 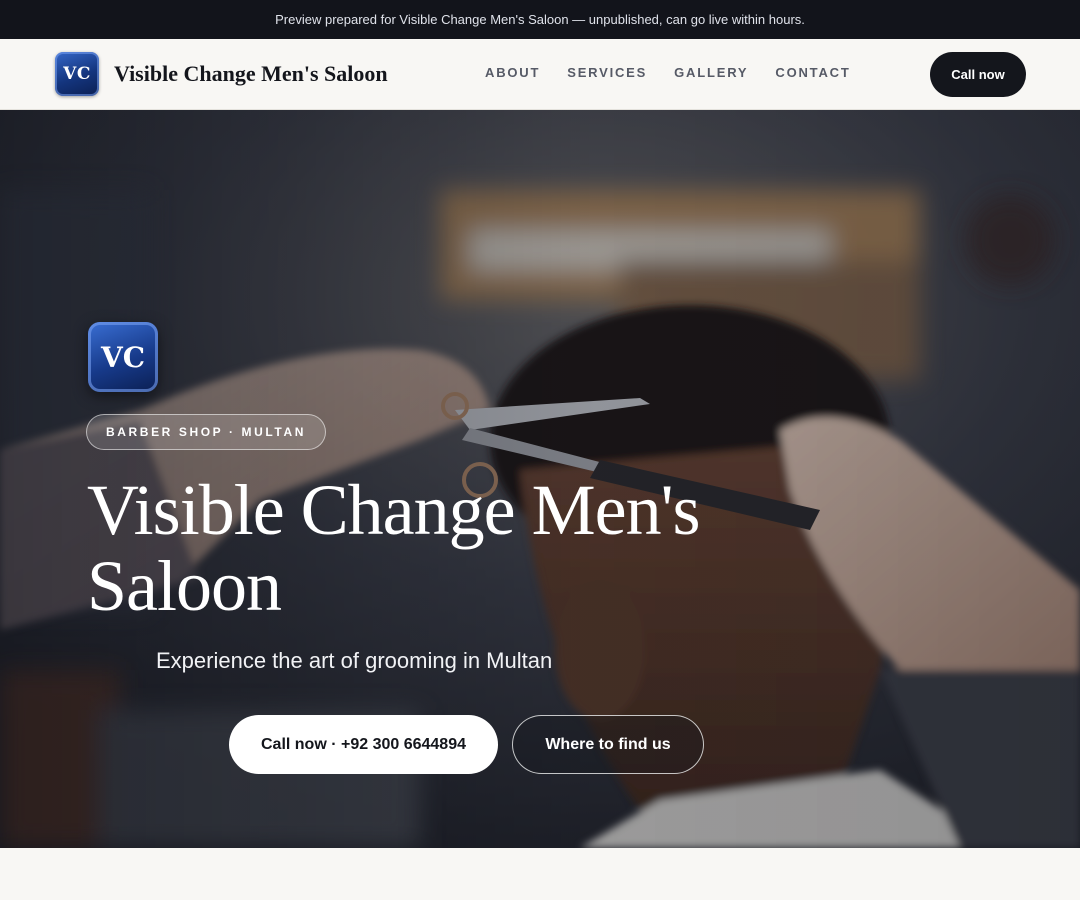 What do you see at coordinates (608, 744) in the screenshot?
I see `hero-directions-button: Where to find us` at bounding box center [608, 744].